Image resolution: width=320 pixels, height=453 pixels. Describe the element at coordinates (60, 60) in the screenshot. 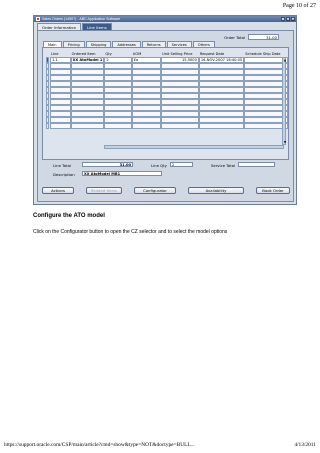

I see `line-number-cell: 1.1` at that location.